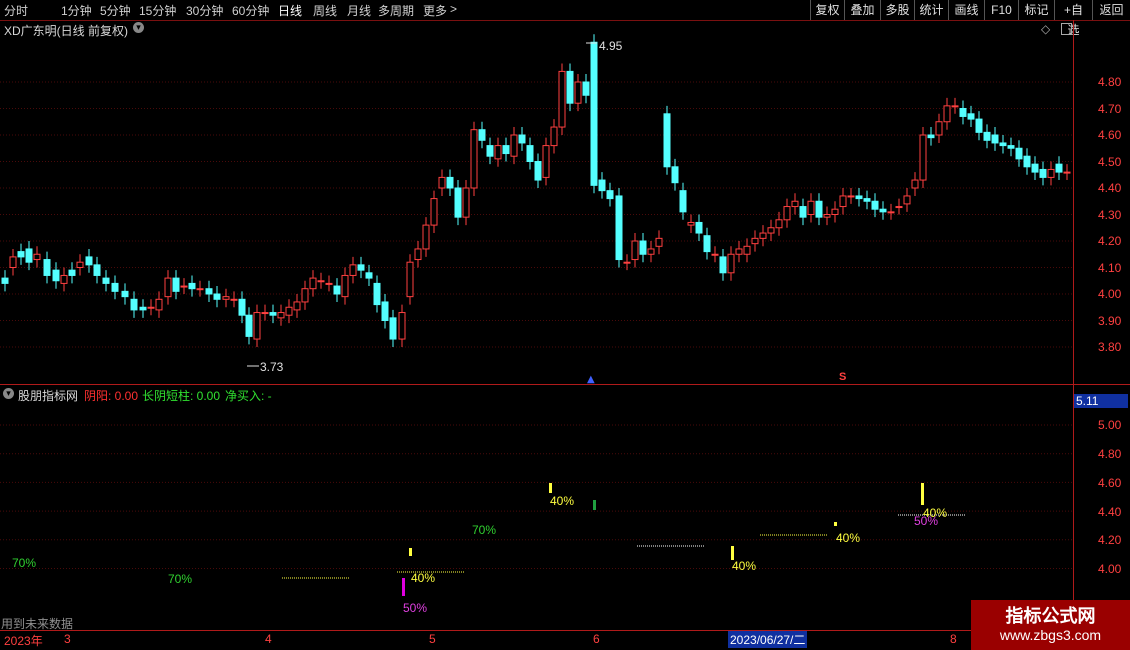 This screenshot has height=650, width=1130. What do you see at coordinates (1110, 188) in the screenshot?
I see `price-tick: 4.40` at bounding box center [1110, 188].